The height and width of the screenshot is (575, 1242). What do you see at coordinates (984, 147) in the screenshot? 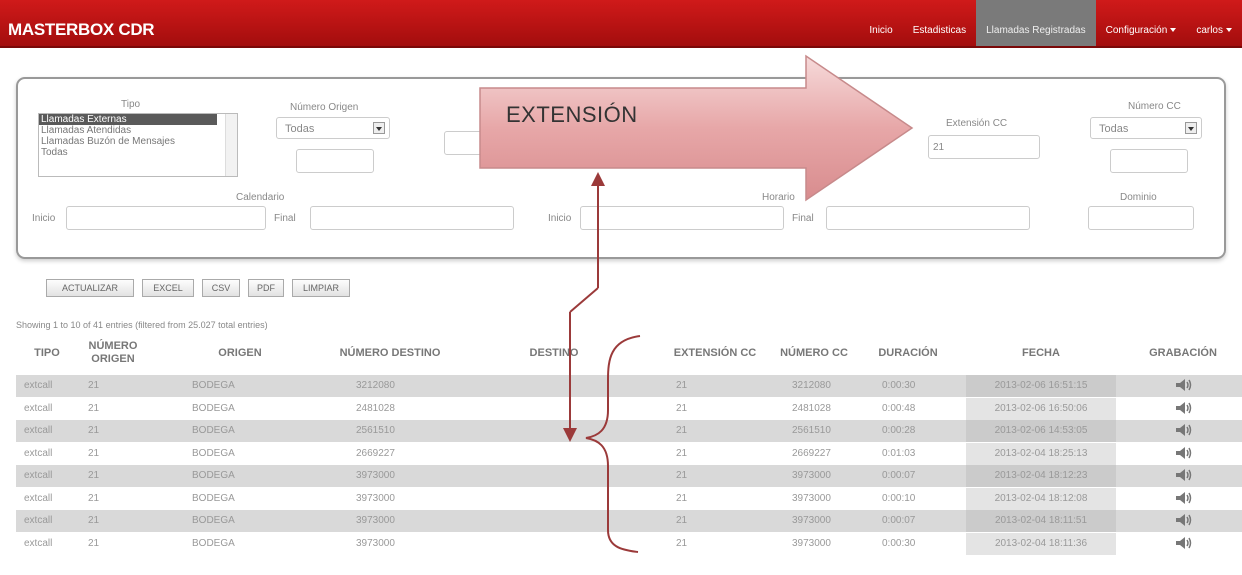
I see `extension-cc-input: 21` at bounding box center [984, 147].